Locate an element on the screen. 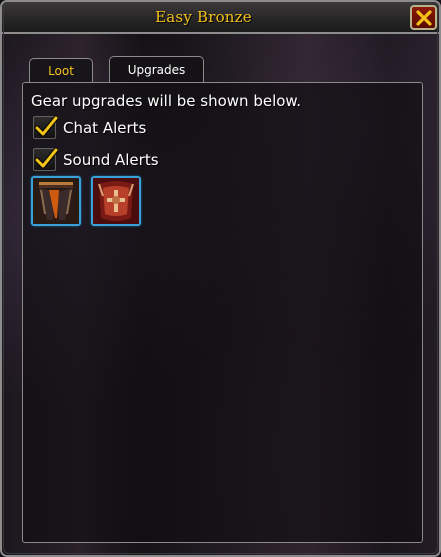 The height and width of the screenshot is (557, 441). sound-alerts-checkbox is located at coordinates (45, 159).